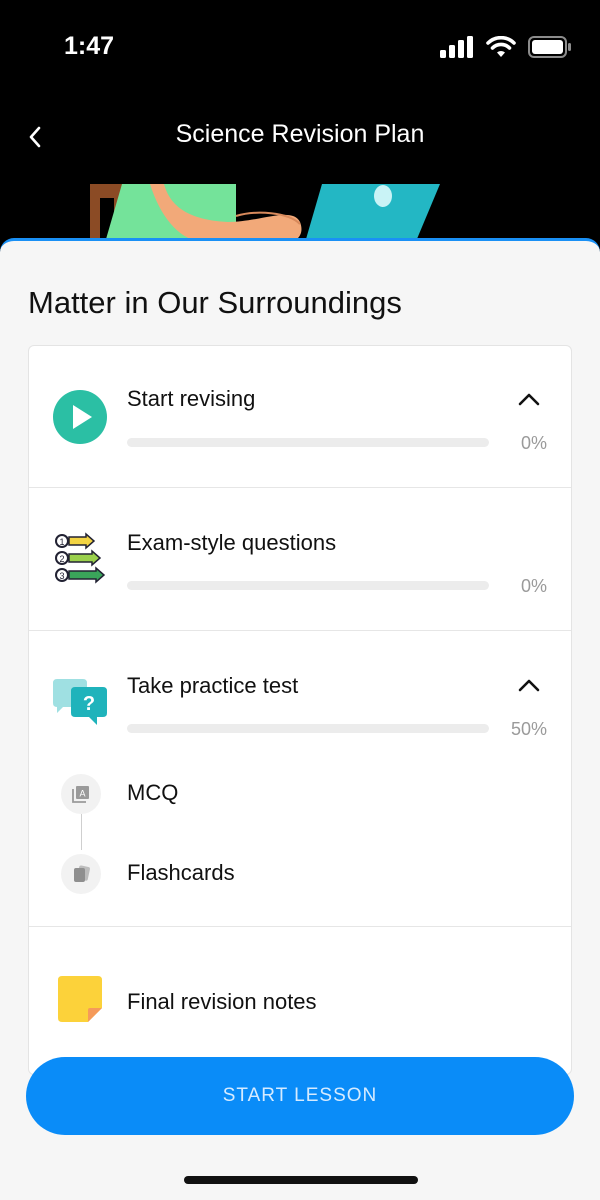 The width and height of the screenshot is (600, 1200). Describe the element at coordinates (215, 302) in the screenshot. I see `chapter-title: Matter in Our Surroundings` at that location.